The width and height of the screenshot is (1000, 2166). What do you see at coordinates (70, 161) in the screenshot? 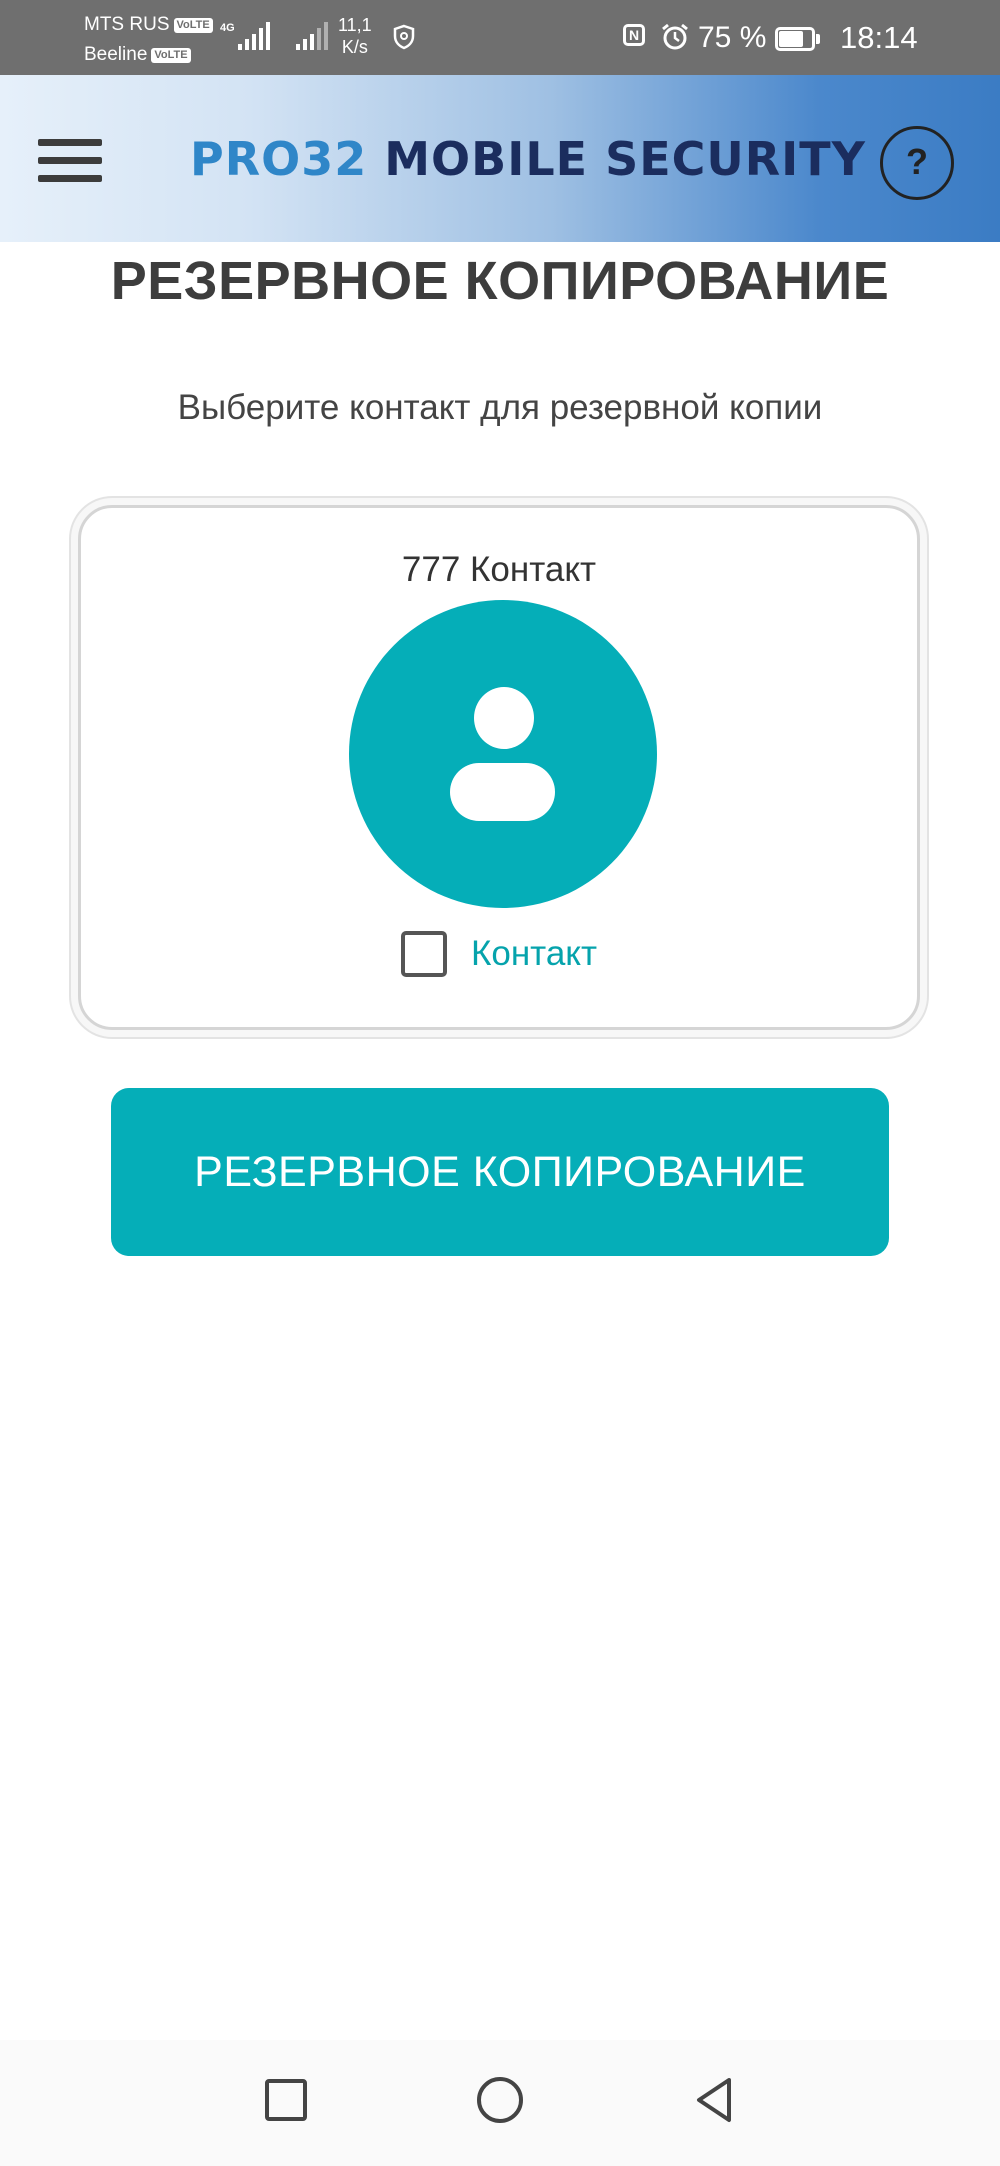
I see `hamburger-menu-icon` at bounding box center [70, 161].